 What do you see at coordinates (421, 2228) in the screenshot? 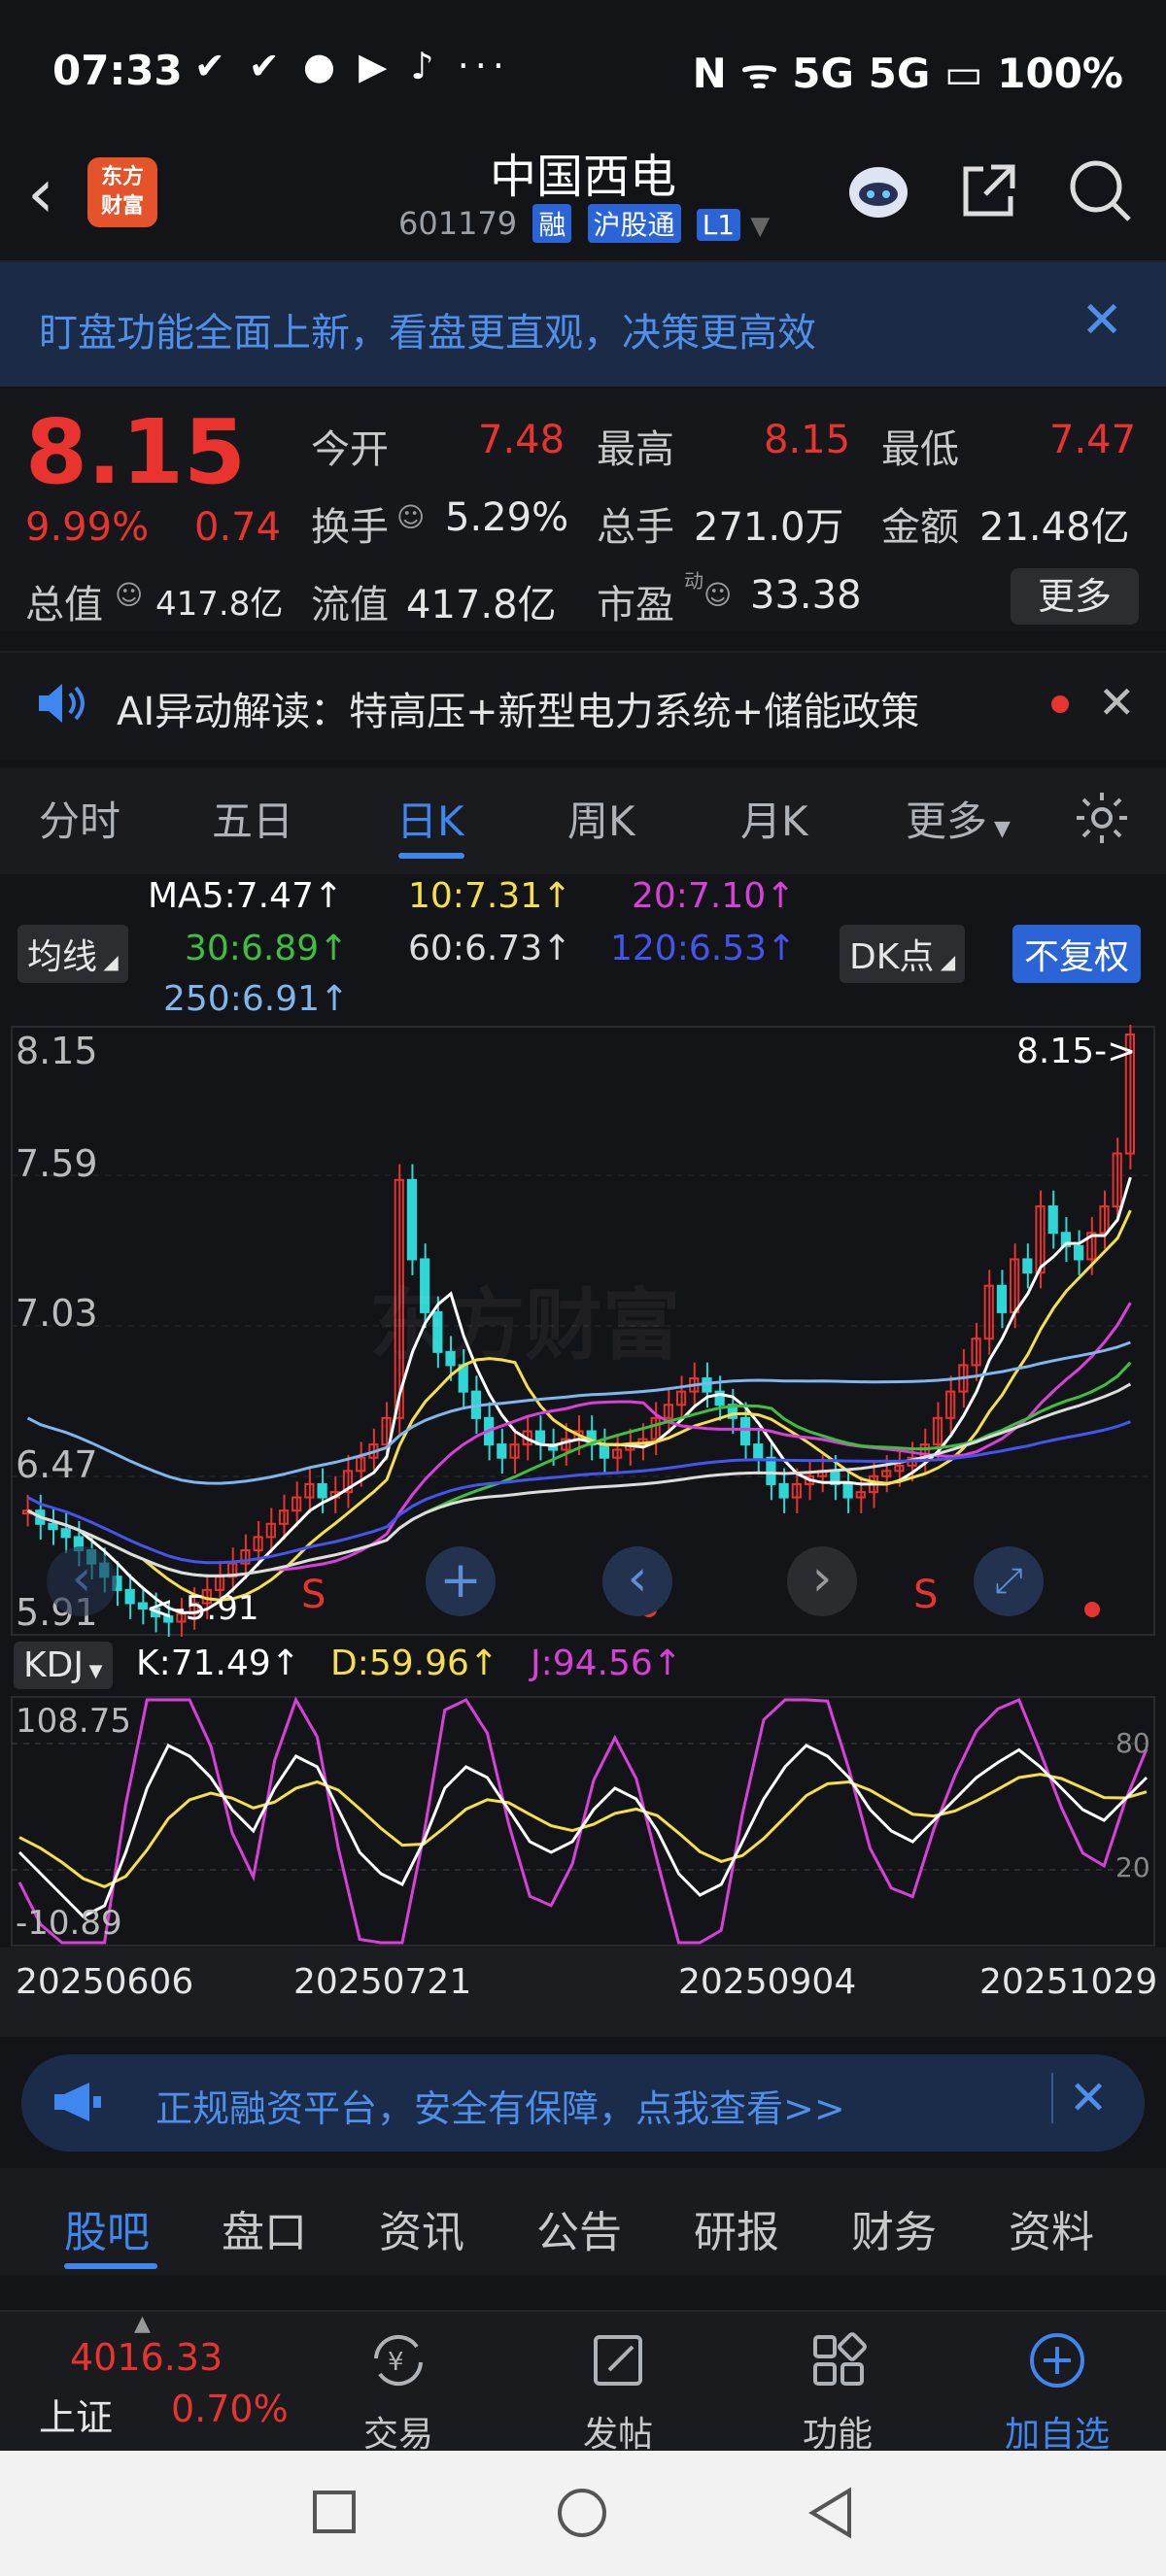
I see `tab-news: 资讯` at bounding box center [421, 2228].